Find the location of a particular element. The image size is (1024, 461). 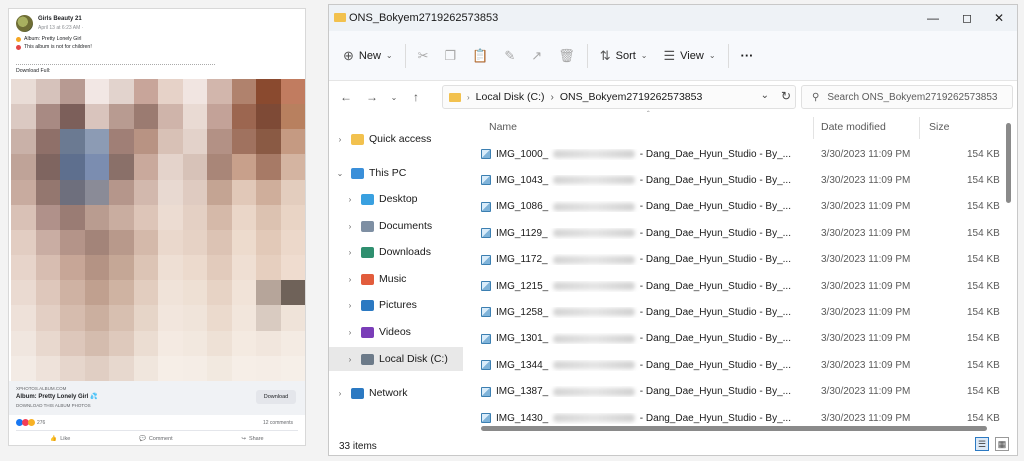

comment-action: 💬 Comment is located at coordinates (156, 439).